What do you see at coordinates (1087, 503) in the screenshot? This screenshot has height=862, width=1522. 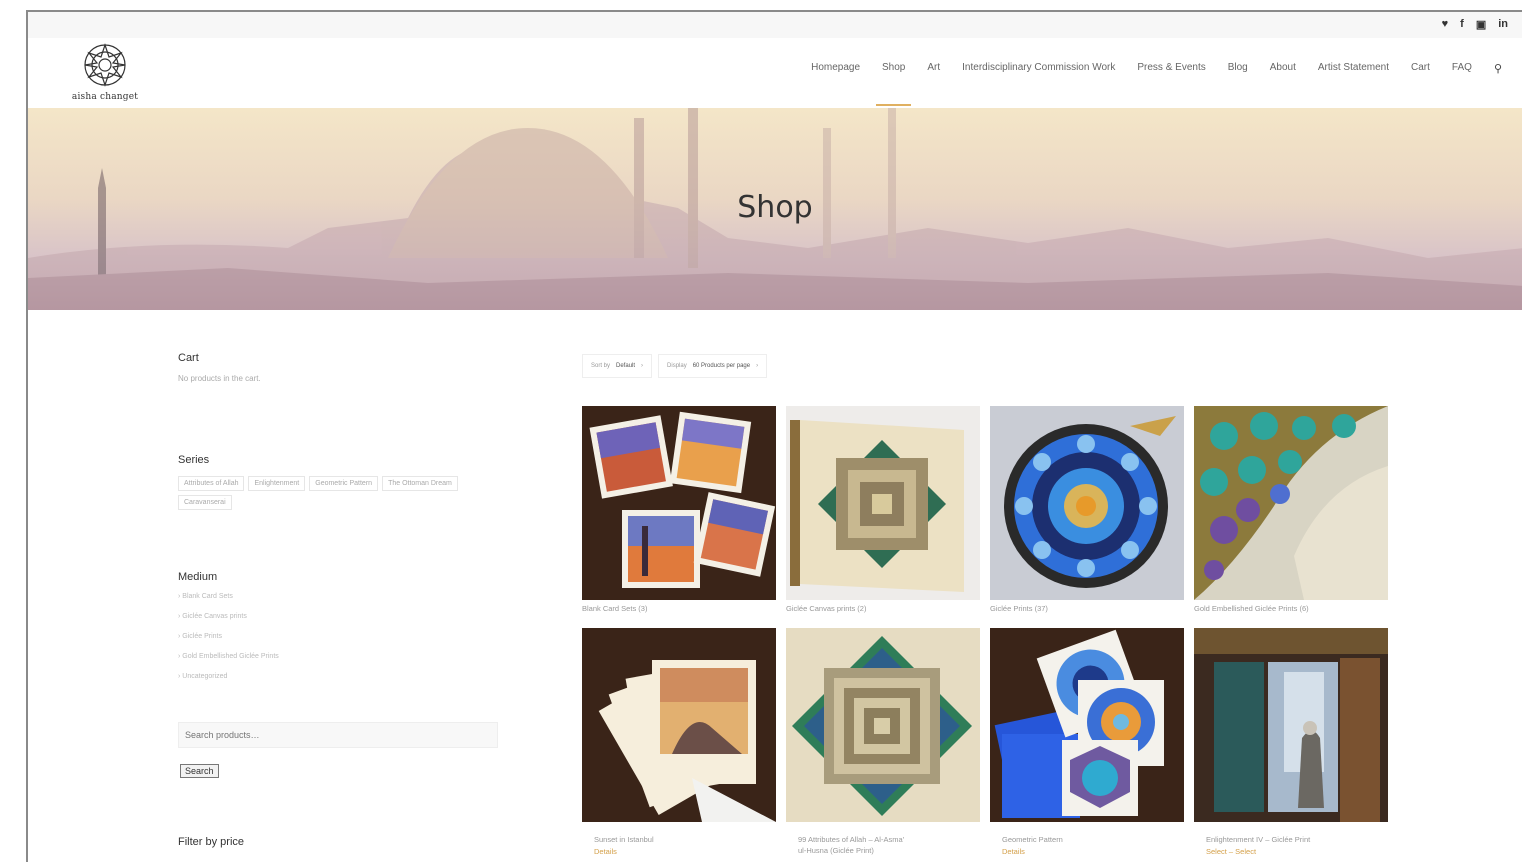 I see `giclee-prints-image` at bounding box center [1087, 503].